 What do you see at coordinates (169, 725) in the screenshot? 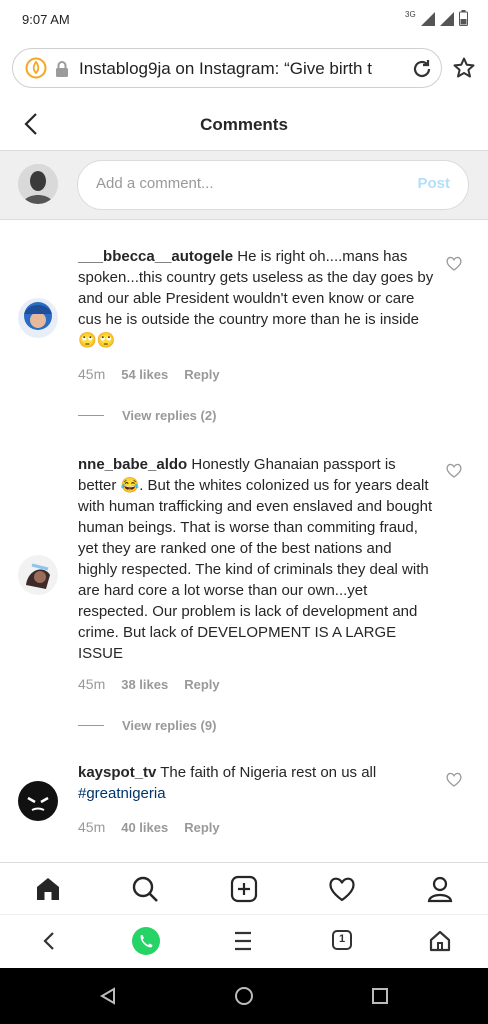
I see `view-replies-label: View replies (9)` at bounding box center [169, 725].